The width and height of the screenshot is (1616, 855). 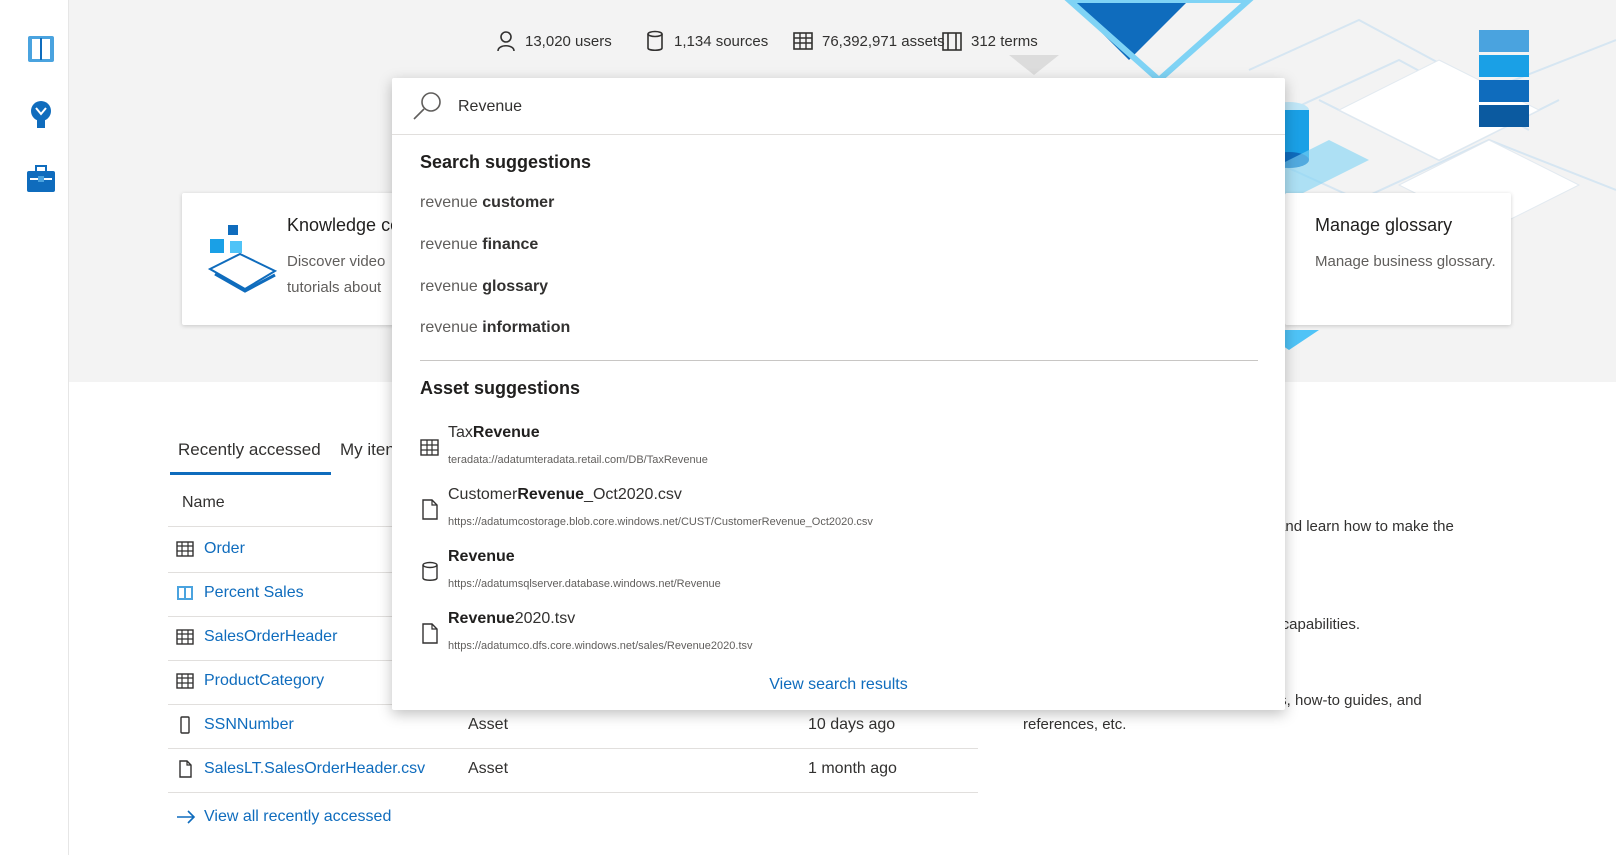 What do you see at coordinates (249, 724) in the screenshot?
I see `row-name-label: SSNNumber` at bounding box center [249, 724].